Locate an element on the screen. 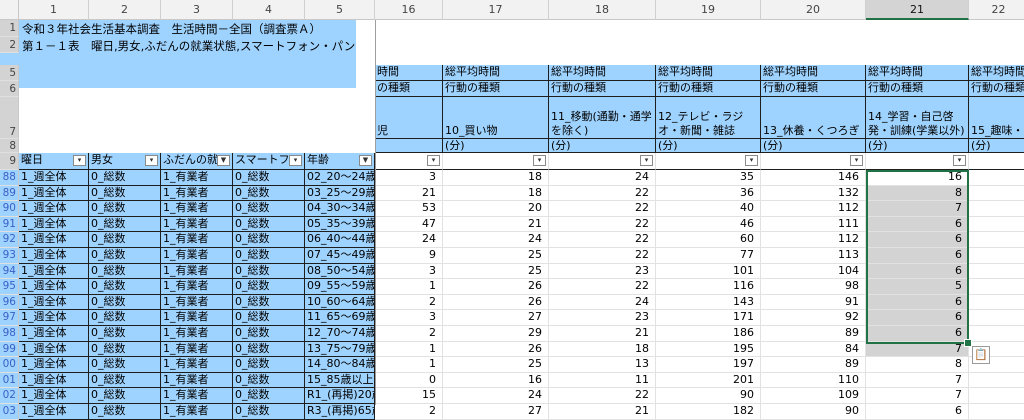 The image size is (1024, 420). data-cell-value: 25 is located at coordinates (496, 365).